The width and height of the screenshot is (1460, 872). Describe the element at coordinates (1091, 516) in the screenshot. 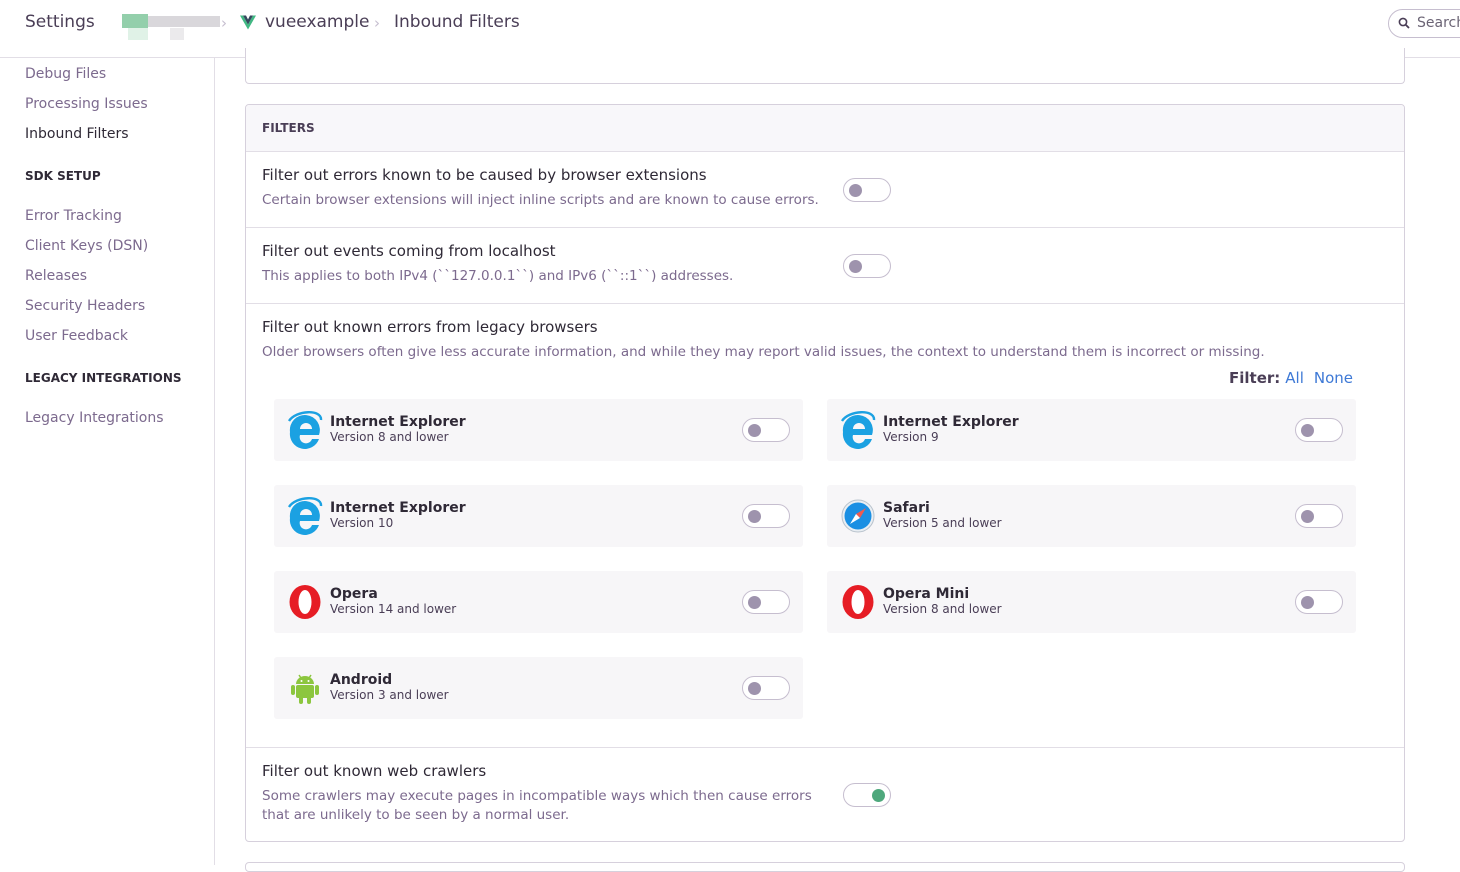

I see `browser-card-safari: Safari Version 5 and lower` at that location.